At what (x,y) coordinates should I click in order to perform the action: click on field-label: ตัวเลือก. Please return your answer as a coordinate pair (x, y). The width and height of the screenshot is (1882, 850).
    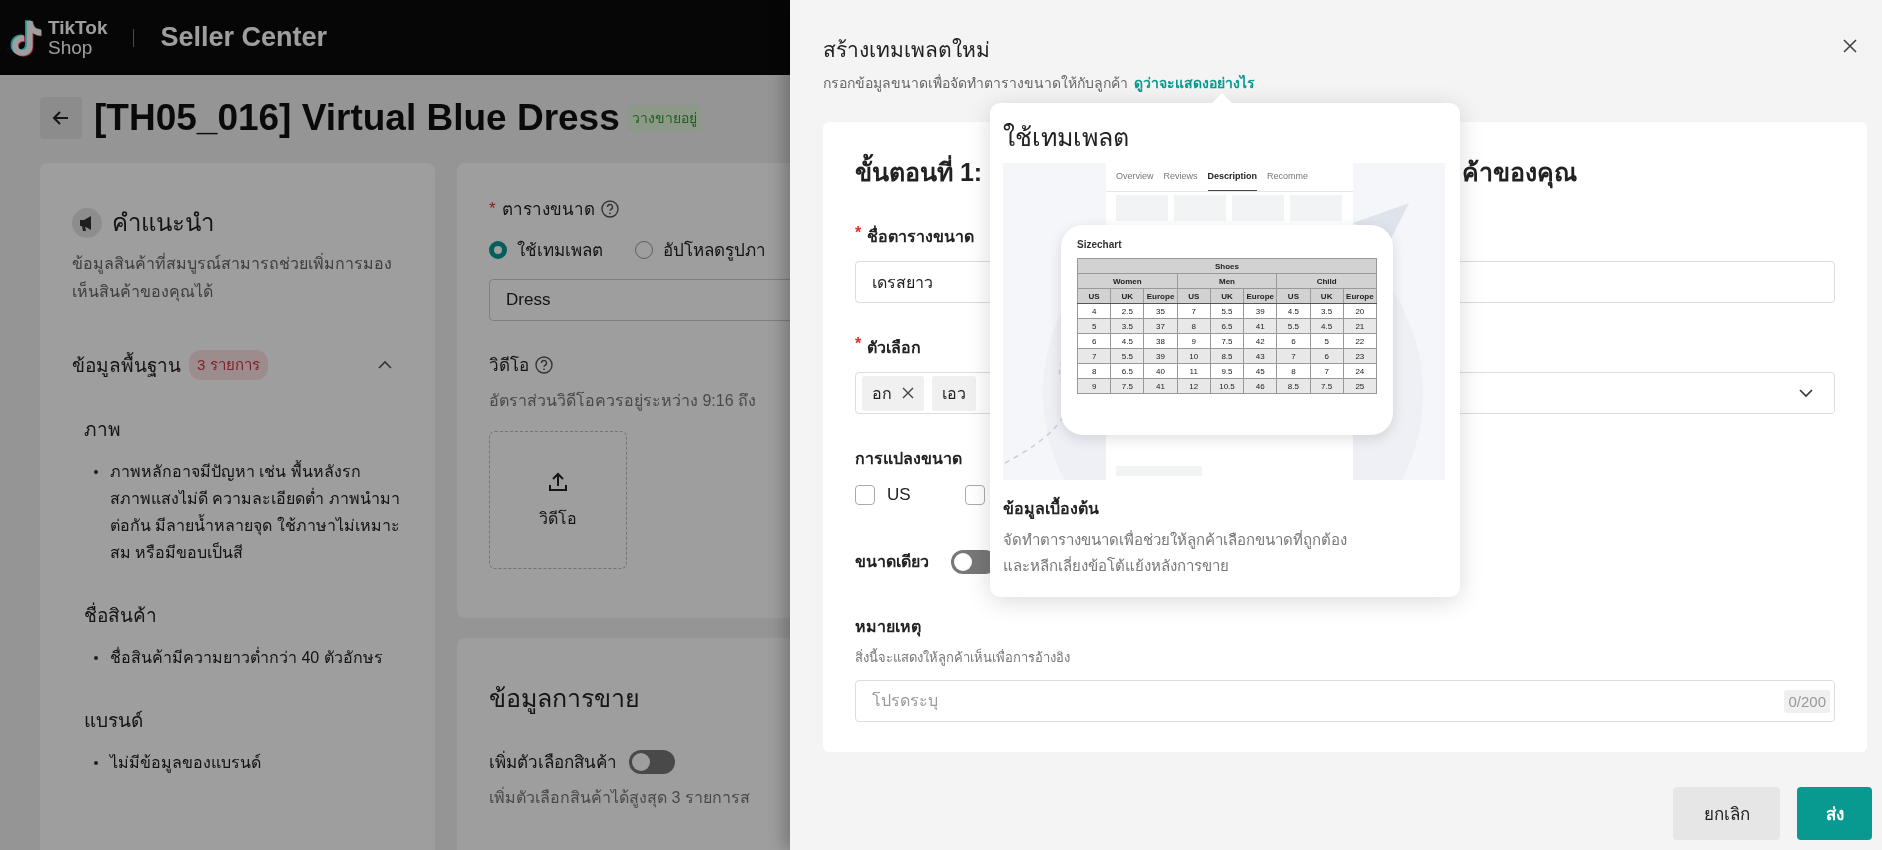
    Looking at the image, I should click on (894, 348).